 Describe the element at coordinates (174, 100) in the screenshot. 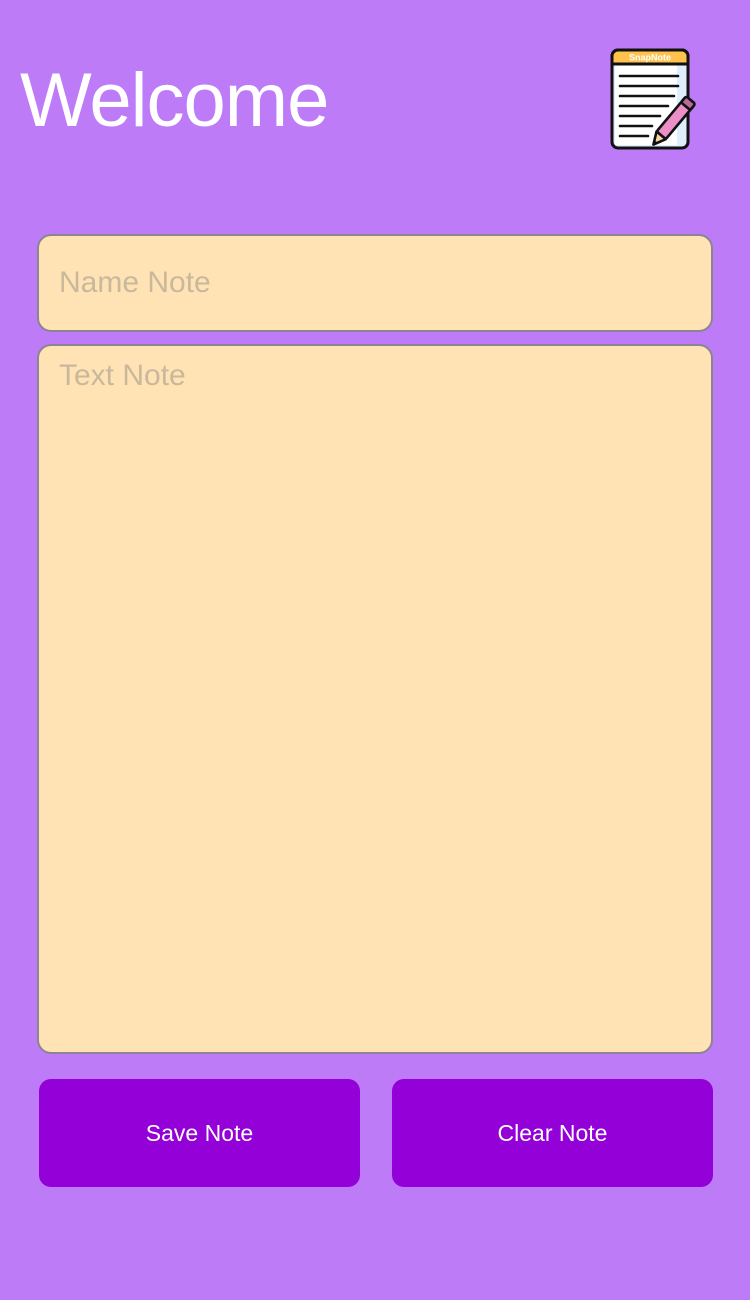

I see `page-title: Welcome` at that location.